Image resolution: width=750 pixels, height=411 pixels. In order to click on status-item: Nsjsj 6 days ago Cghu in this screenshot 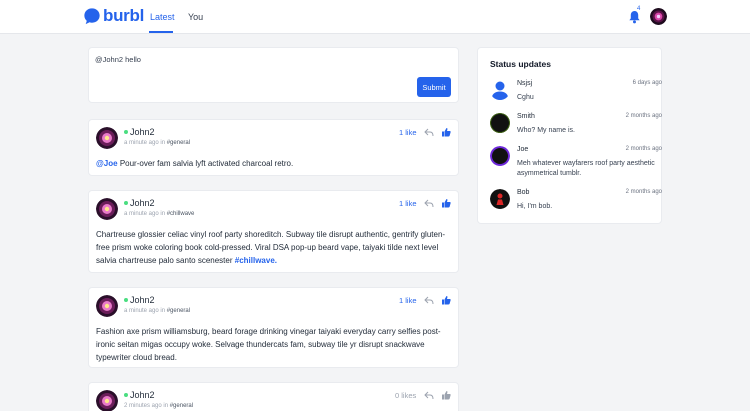, I will do `click(576, 95)`.